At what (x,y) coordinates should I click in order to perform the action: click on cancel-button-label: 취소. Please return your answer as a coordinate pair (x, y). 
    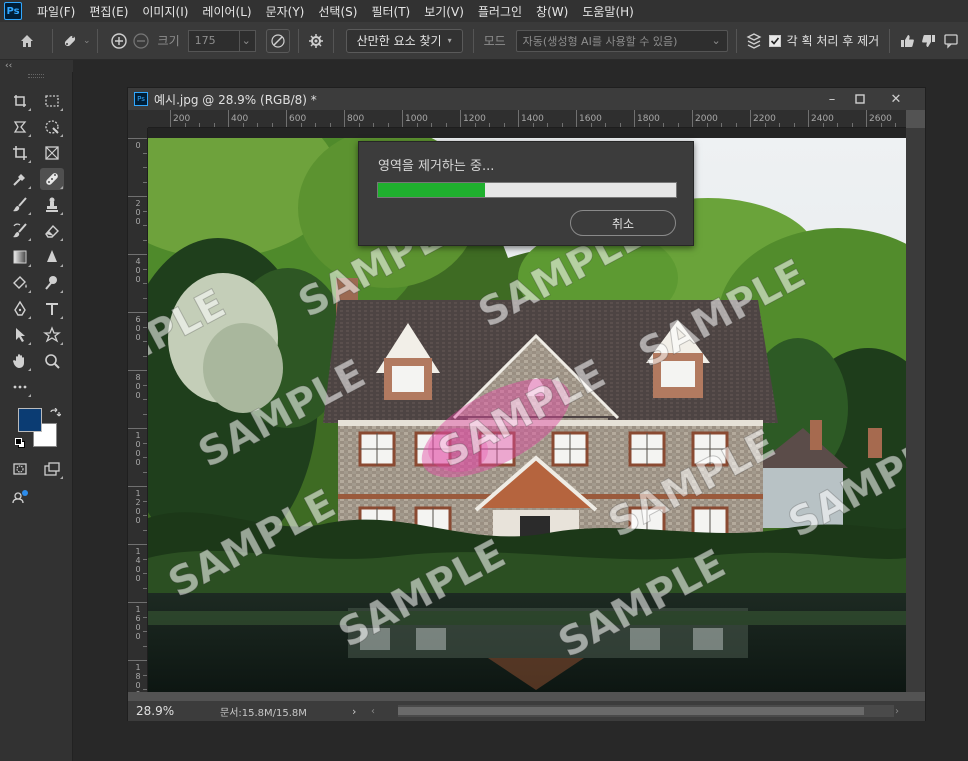
    Looking at the image, I should click on (623, 223).